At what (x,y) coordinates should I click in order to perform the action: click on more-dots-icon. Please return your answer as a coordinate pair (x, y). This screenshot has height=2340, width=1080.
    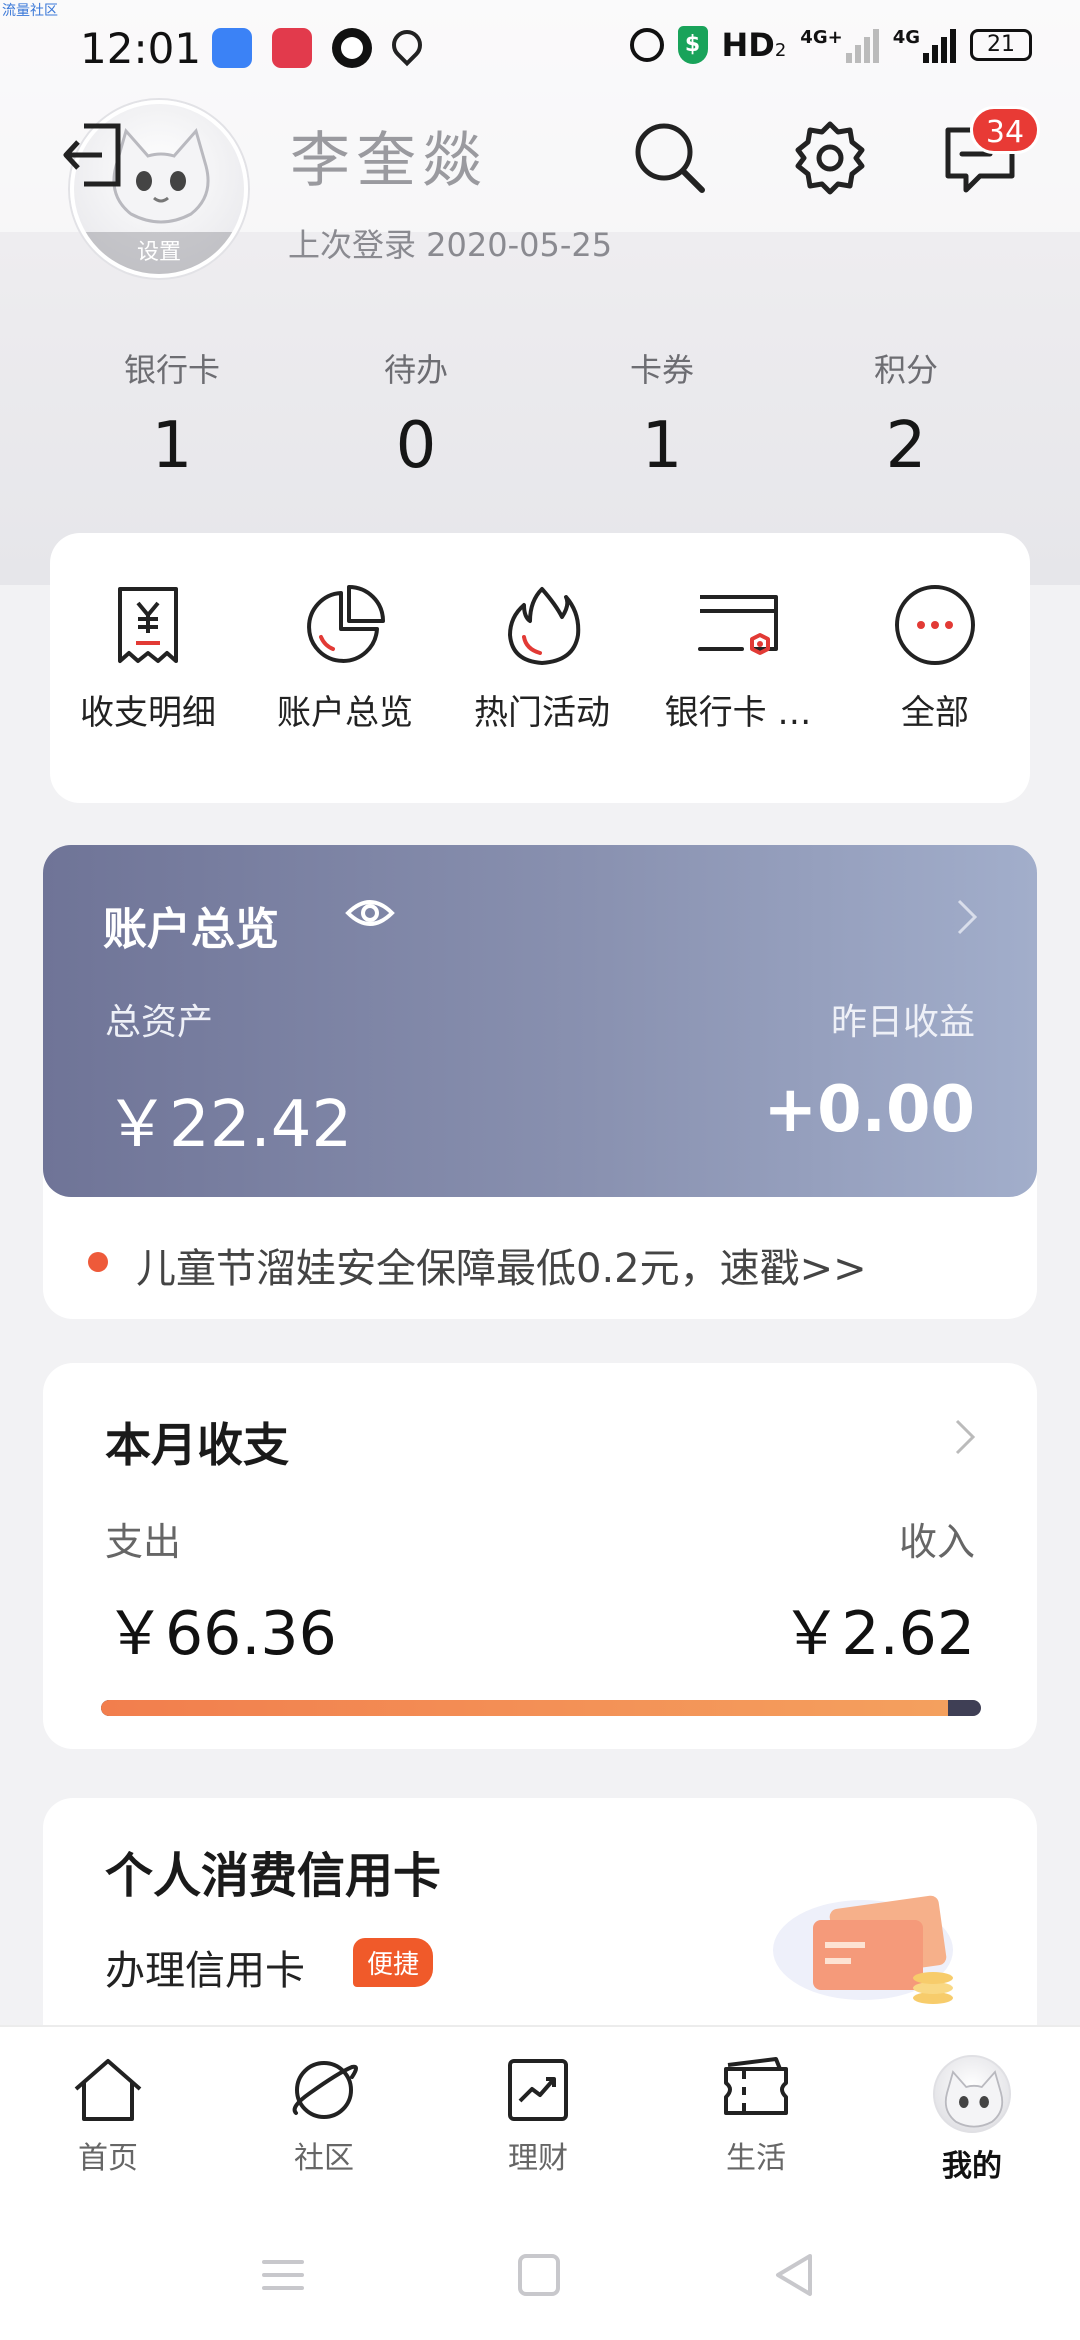
    Looking at the image, I should click on (935, 625).